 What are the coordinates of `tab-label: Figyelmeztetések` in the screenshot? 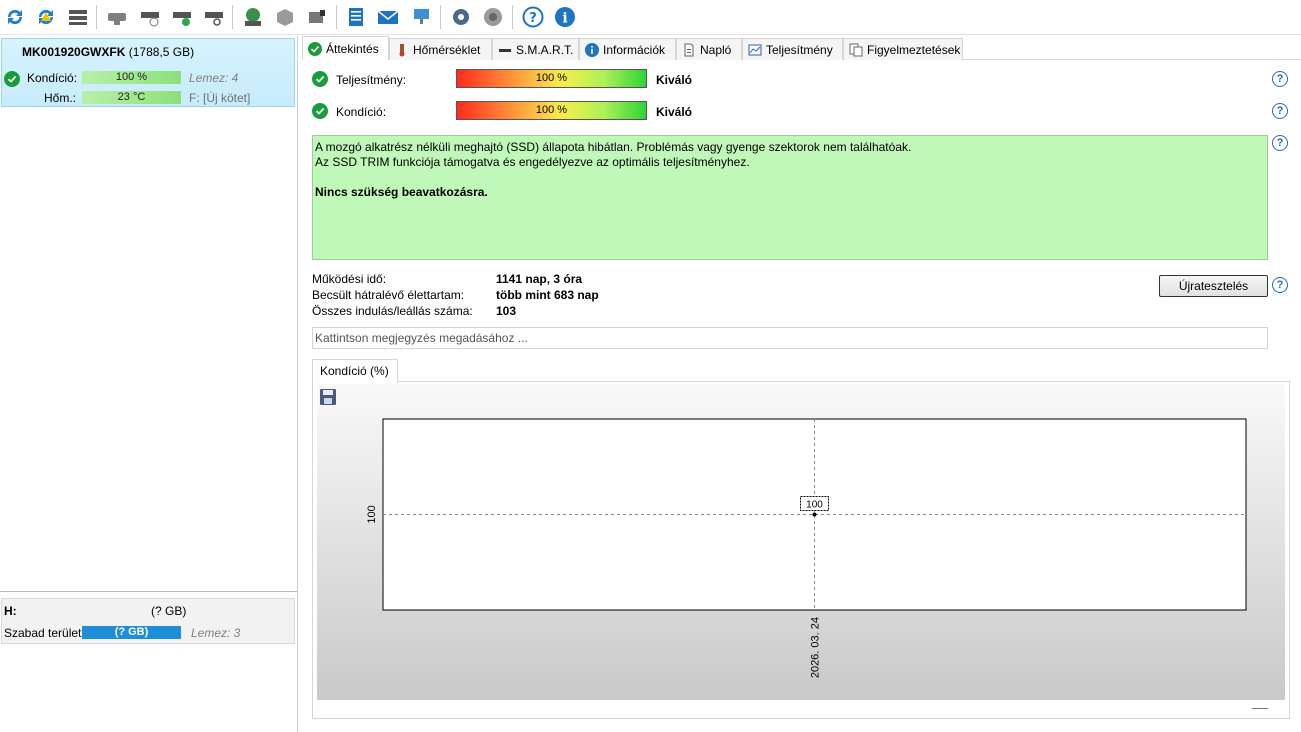 It's located at (914, 49).